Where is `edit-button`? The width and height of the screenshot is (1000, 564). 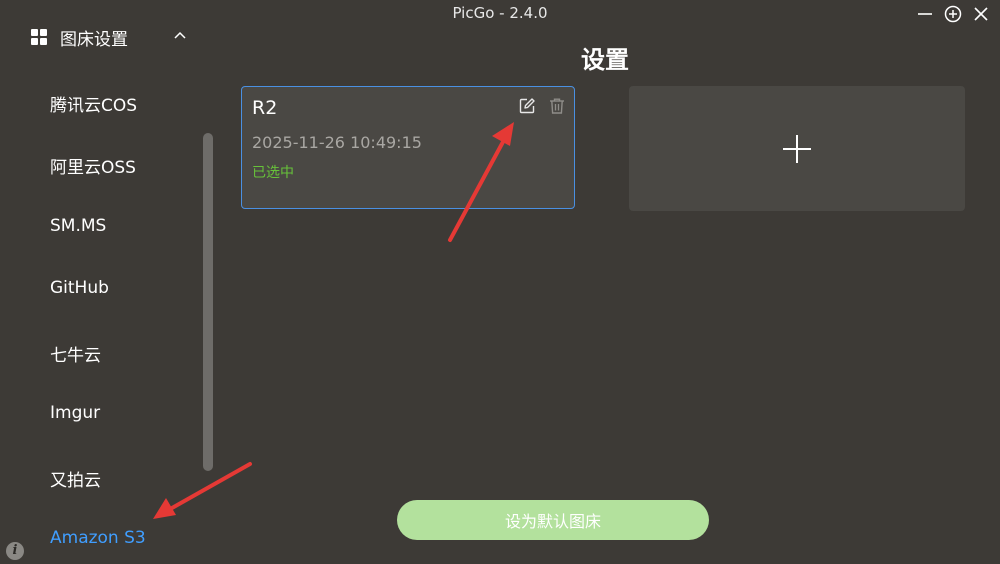
edit-button is located at coordinates (527, 106).